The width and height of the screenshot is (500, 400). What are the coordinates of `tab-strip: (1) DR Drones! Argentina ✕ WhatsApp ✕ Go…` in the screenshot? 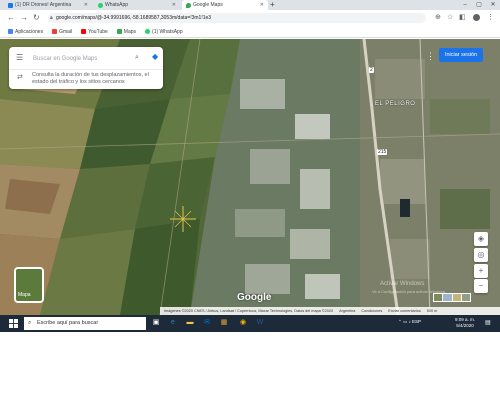 It's located at (250, 5).